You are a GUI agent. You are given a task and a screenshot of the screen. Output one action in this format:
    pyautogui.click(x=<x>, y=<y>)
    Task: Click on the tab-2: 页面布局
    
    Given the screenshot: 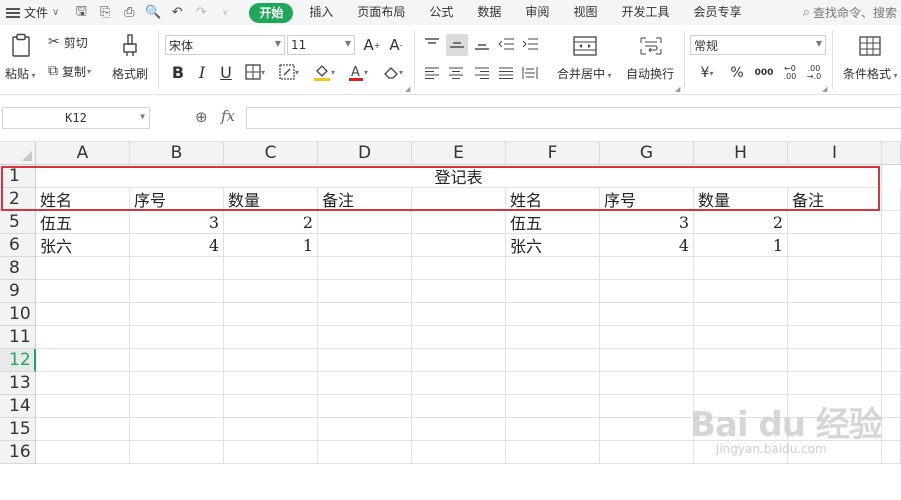 What is the action you would take?
    pyautogui.click(x=381, y=12)
    